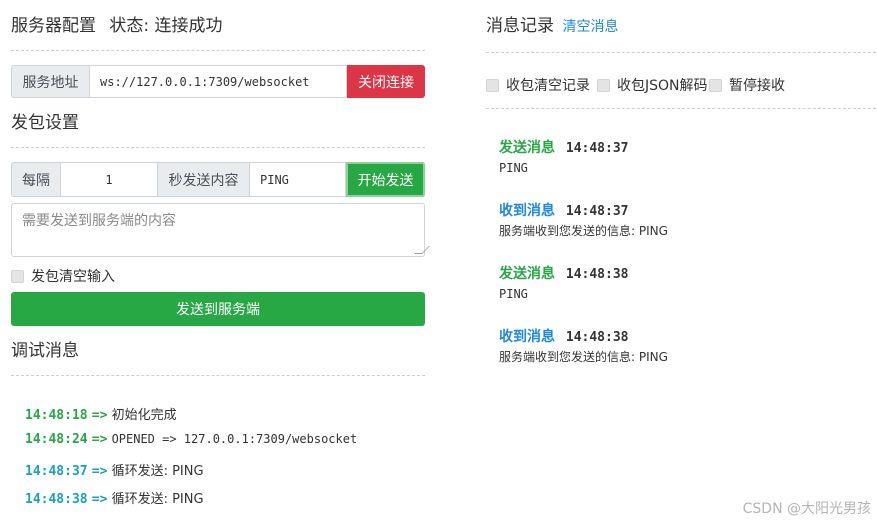 The image size is (877, 524). Describe the element at coordinates (603, 85) in the screenshot. I see `json-decode-checkbox` at that location.